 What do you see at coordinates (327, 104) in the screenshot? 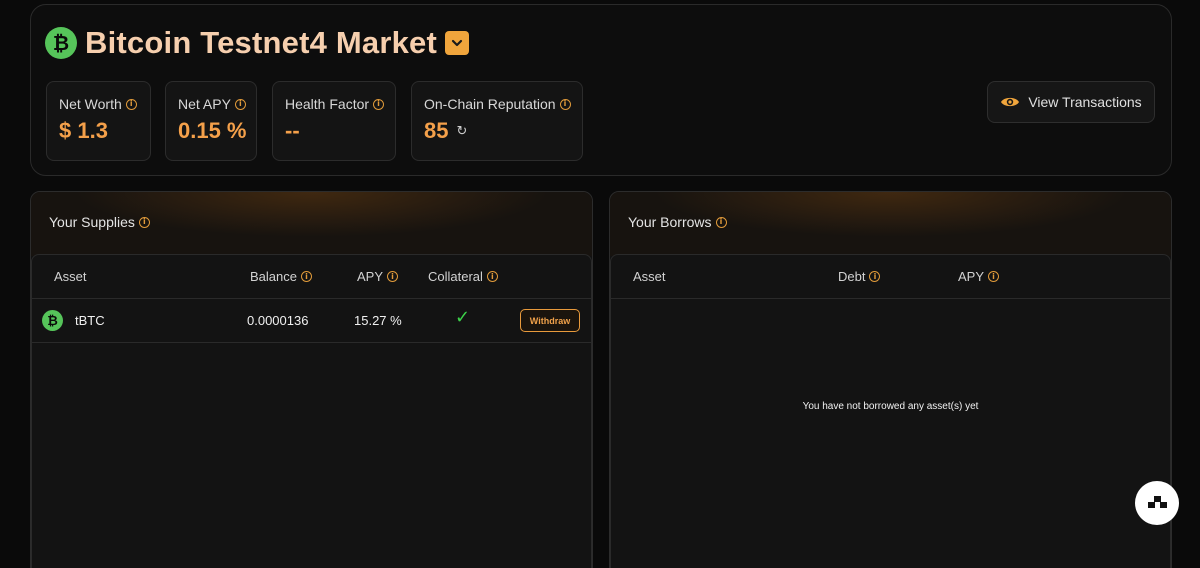
I see `health-factor-label: Health Factor` at bounding box center [327, 104].